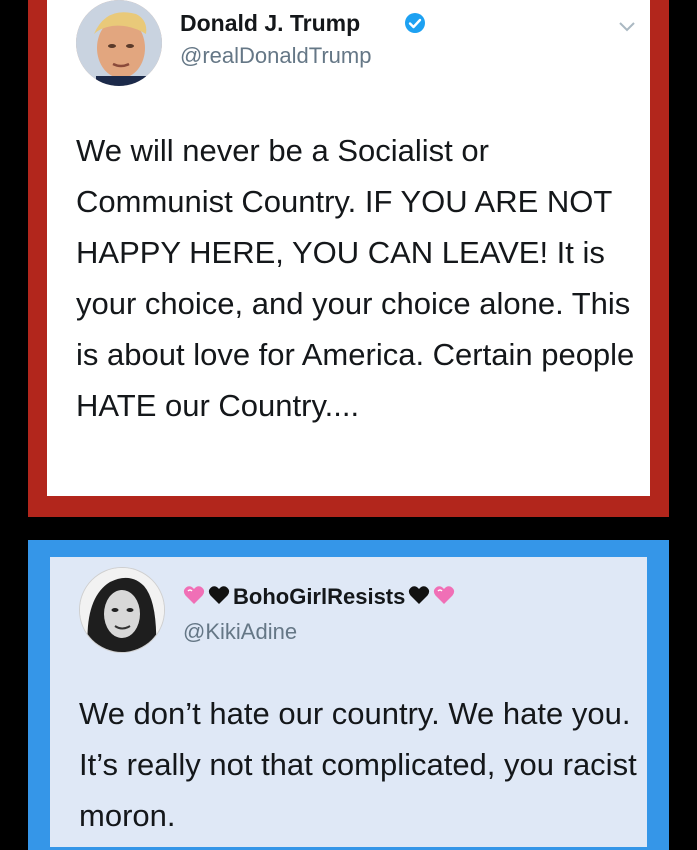 This screenshot has height=850, width=697. I want to click on display-name: Donald J. Trump, so click(270, 23).